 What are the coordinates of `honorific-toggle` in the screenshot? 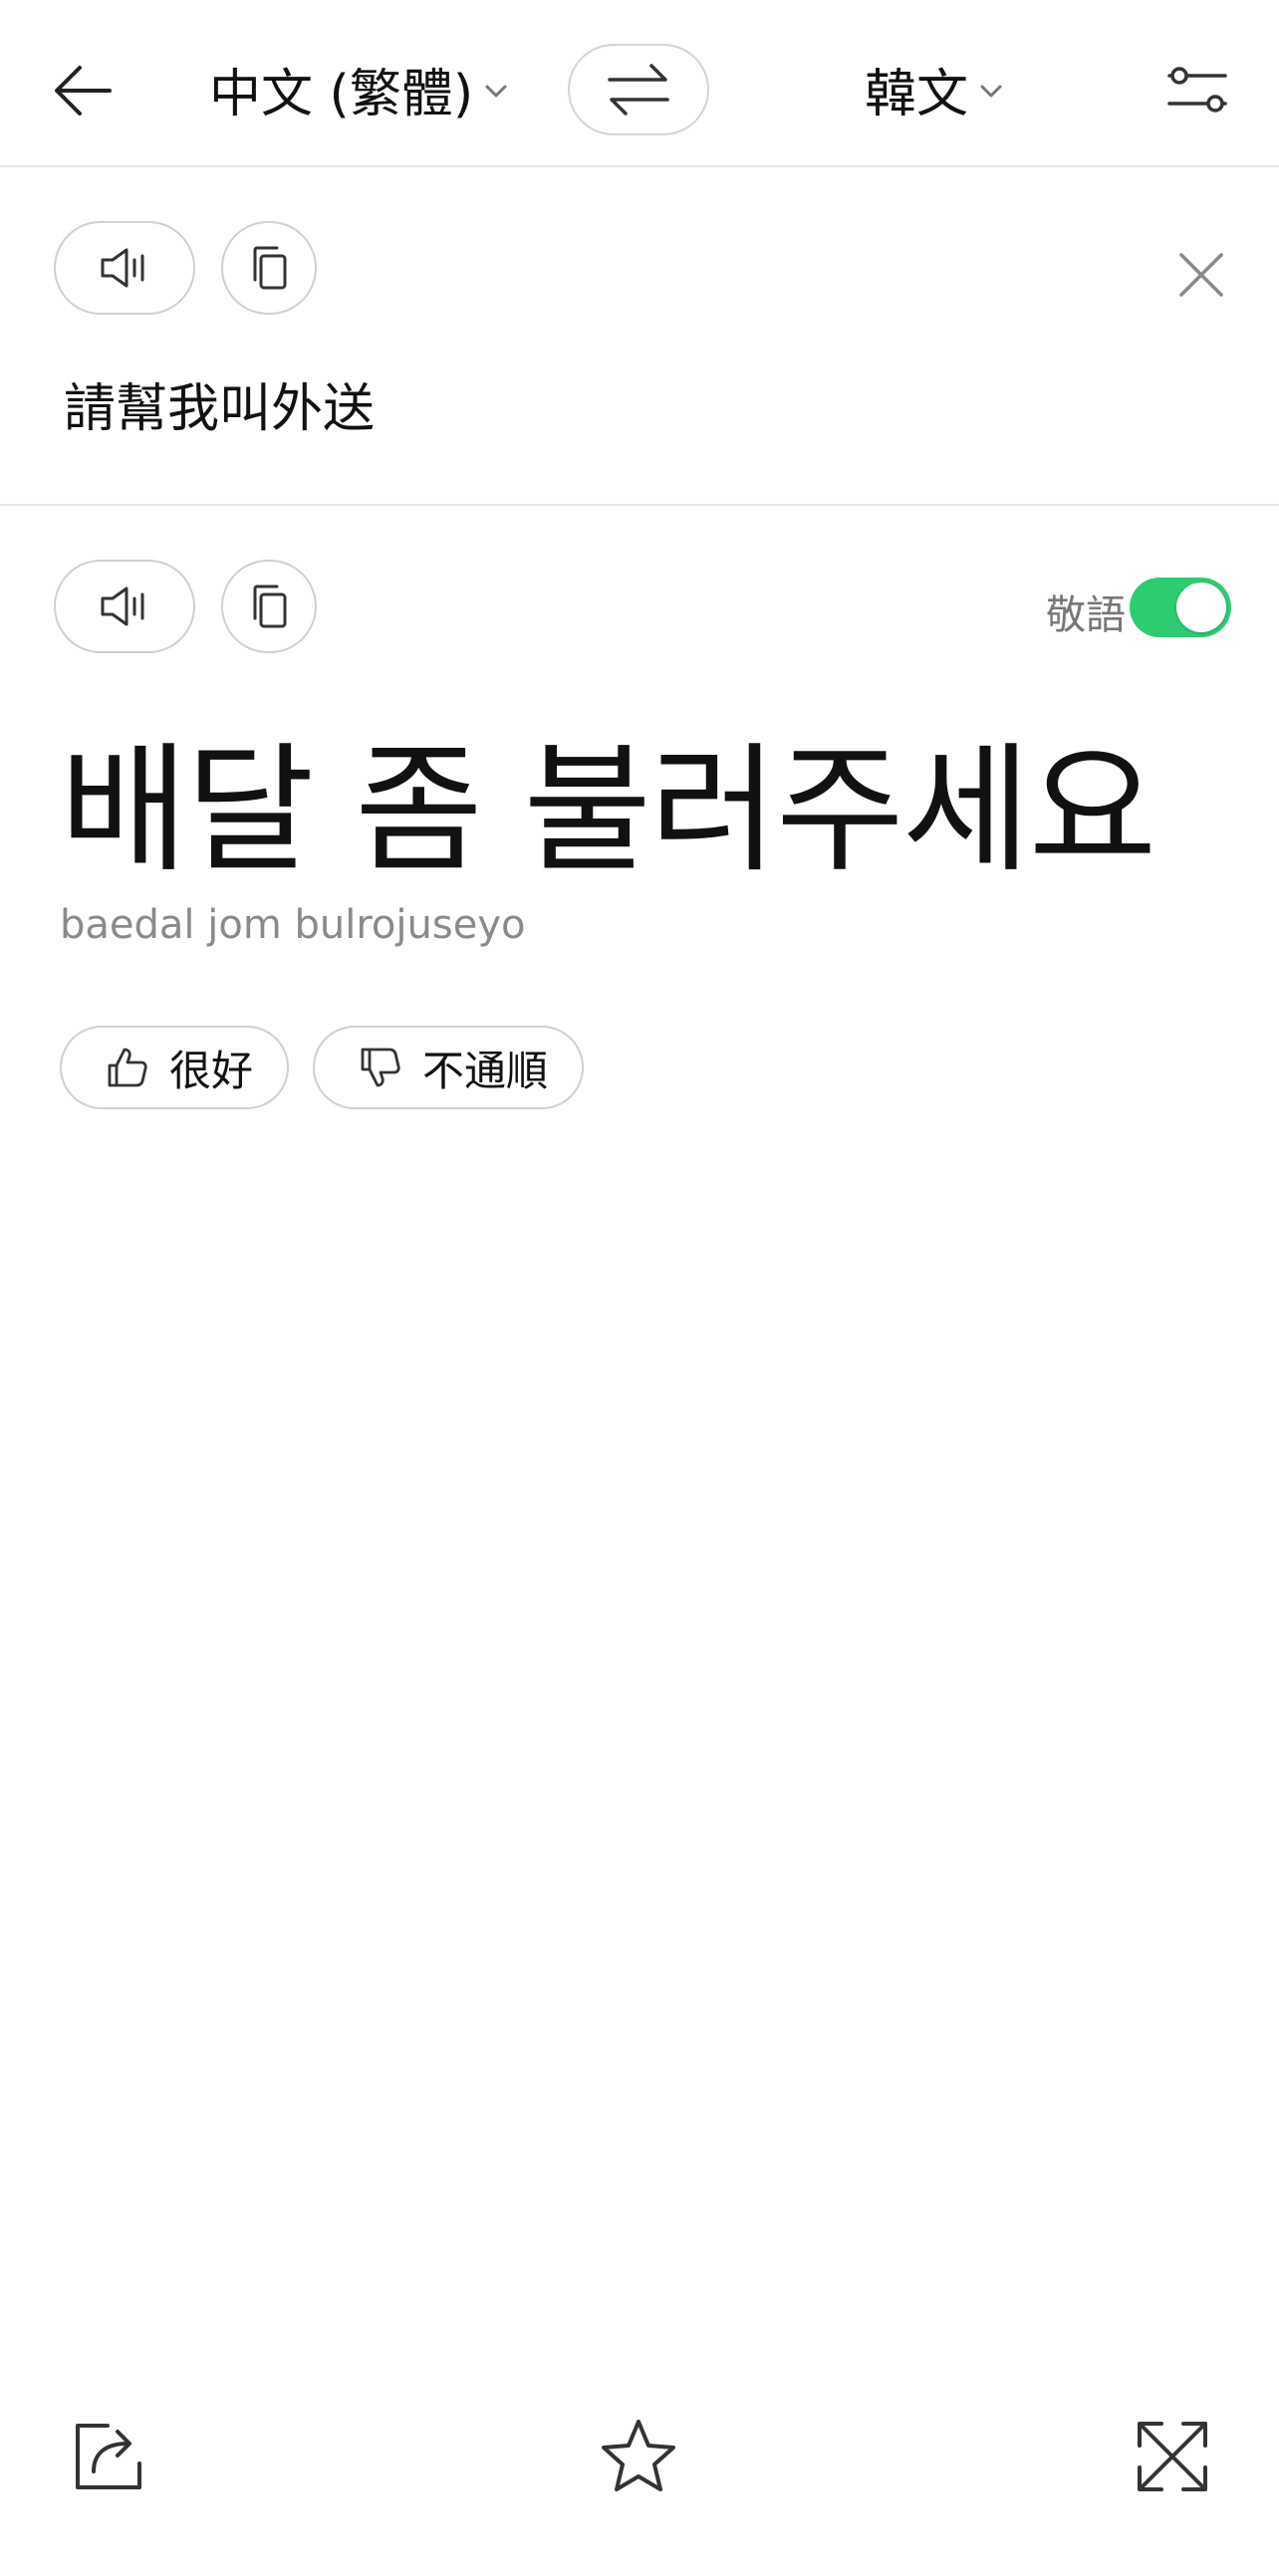 It's located at (1181, 607).